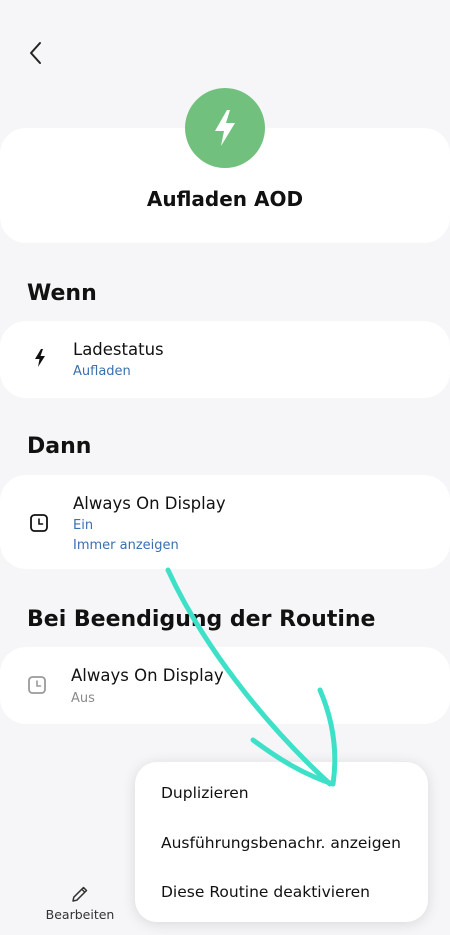 This screenshot has width=450, height=935. I want to click on action-subtitle-state: Ein, so click(83, 525).